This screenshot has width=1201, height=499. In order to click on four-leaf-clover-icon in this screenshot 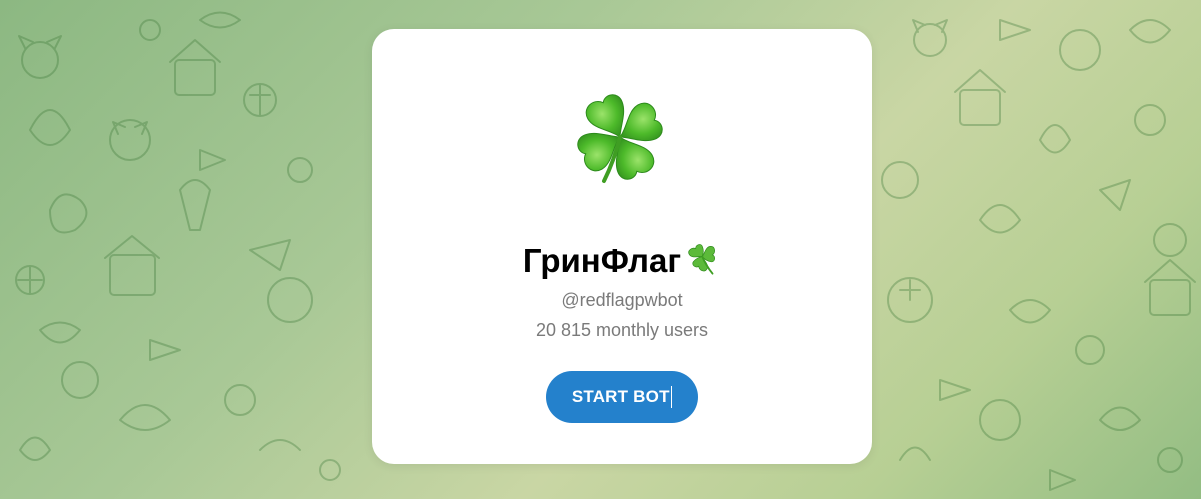, I will do `click(620, 138)`.